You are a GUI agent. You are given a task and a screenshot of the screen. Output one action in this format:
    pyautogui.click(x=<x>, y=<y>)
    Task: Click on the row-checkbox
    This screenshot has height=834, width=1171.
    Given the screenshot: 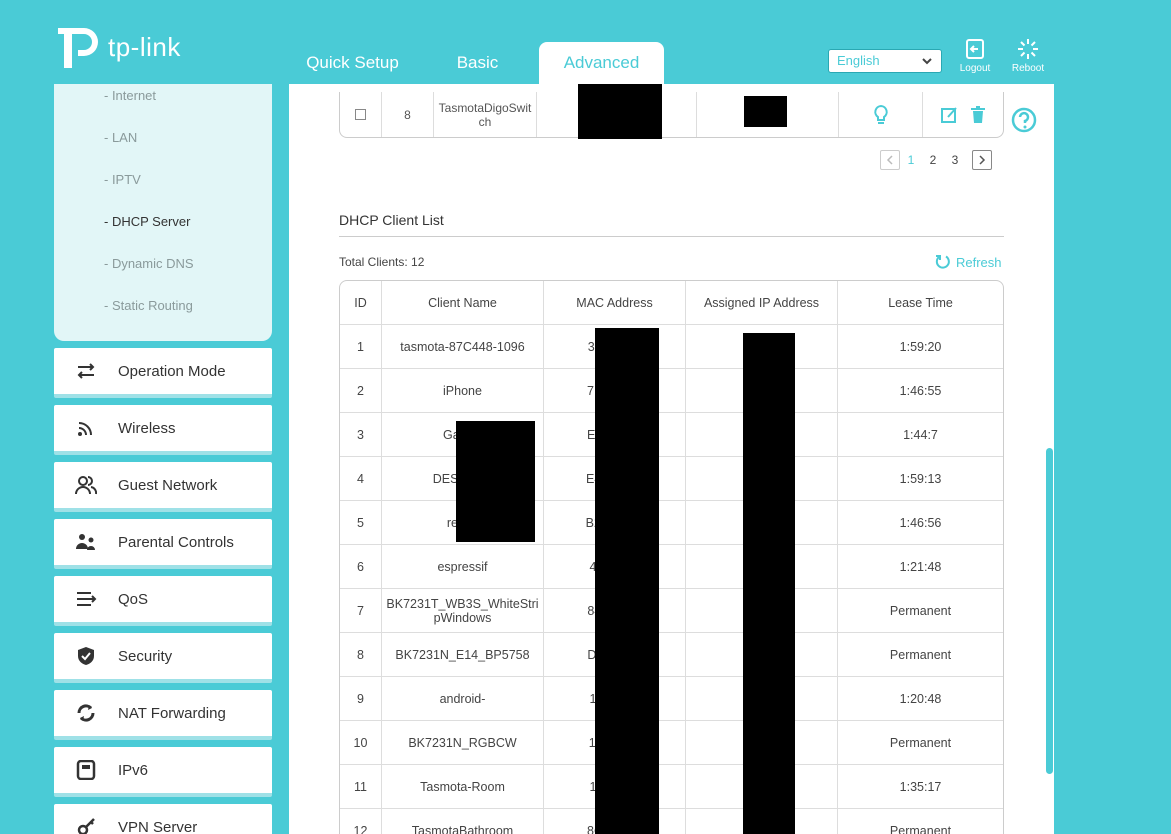 What is the action you would take?
    pyautogui.click(x=360, y=114)
    